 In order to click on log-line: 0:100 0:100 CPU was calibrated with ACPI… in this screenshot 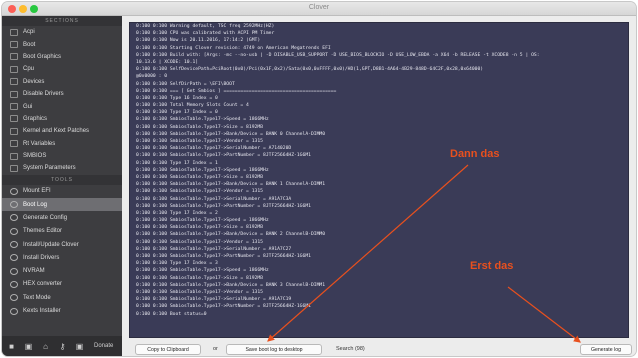, I will do `click(205, 34)`.